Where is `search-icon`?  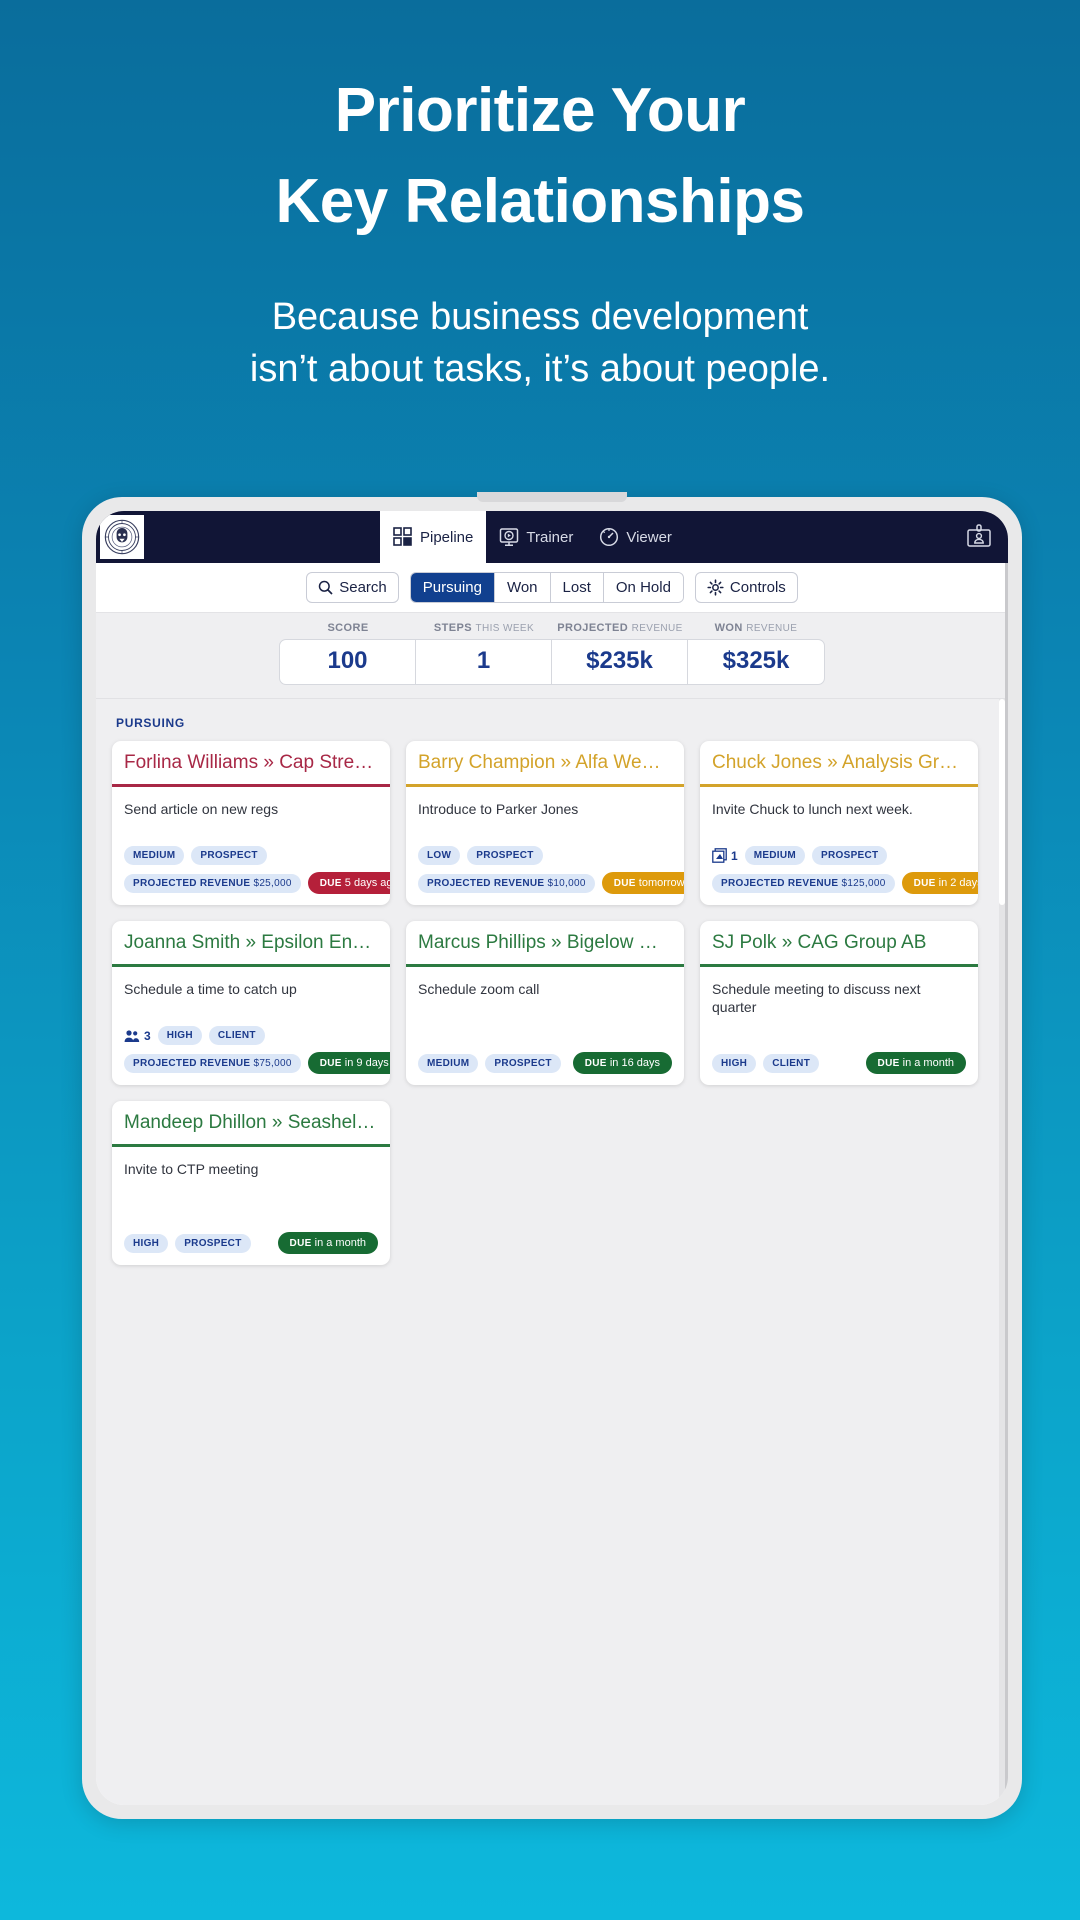
search-icon is located at coordinates (325, 587).